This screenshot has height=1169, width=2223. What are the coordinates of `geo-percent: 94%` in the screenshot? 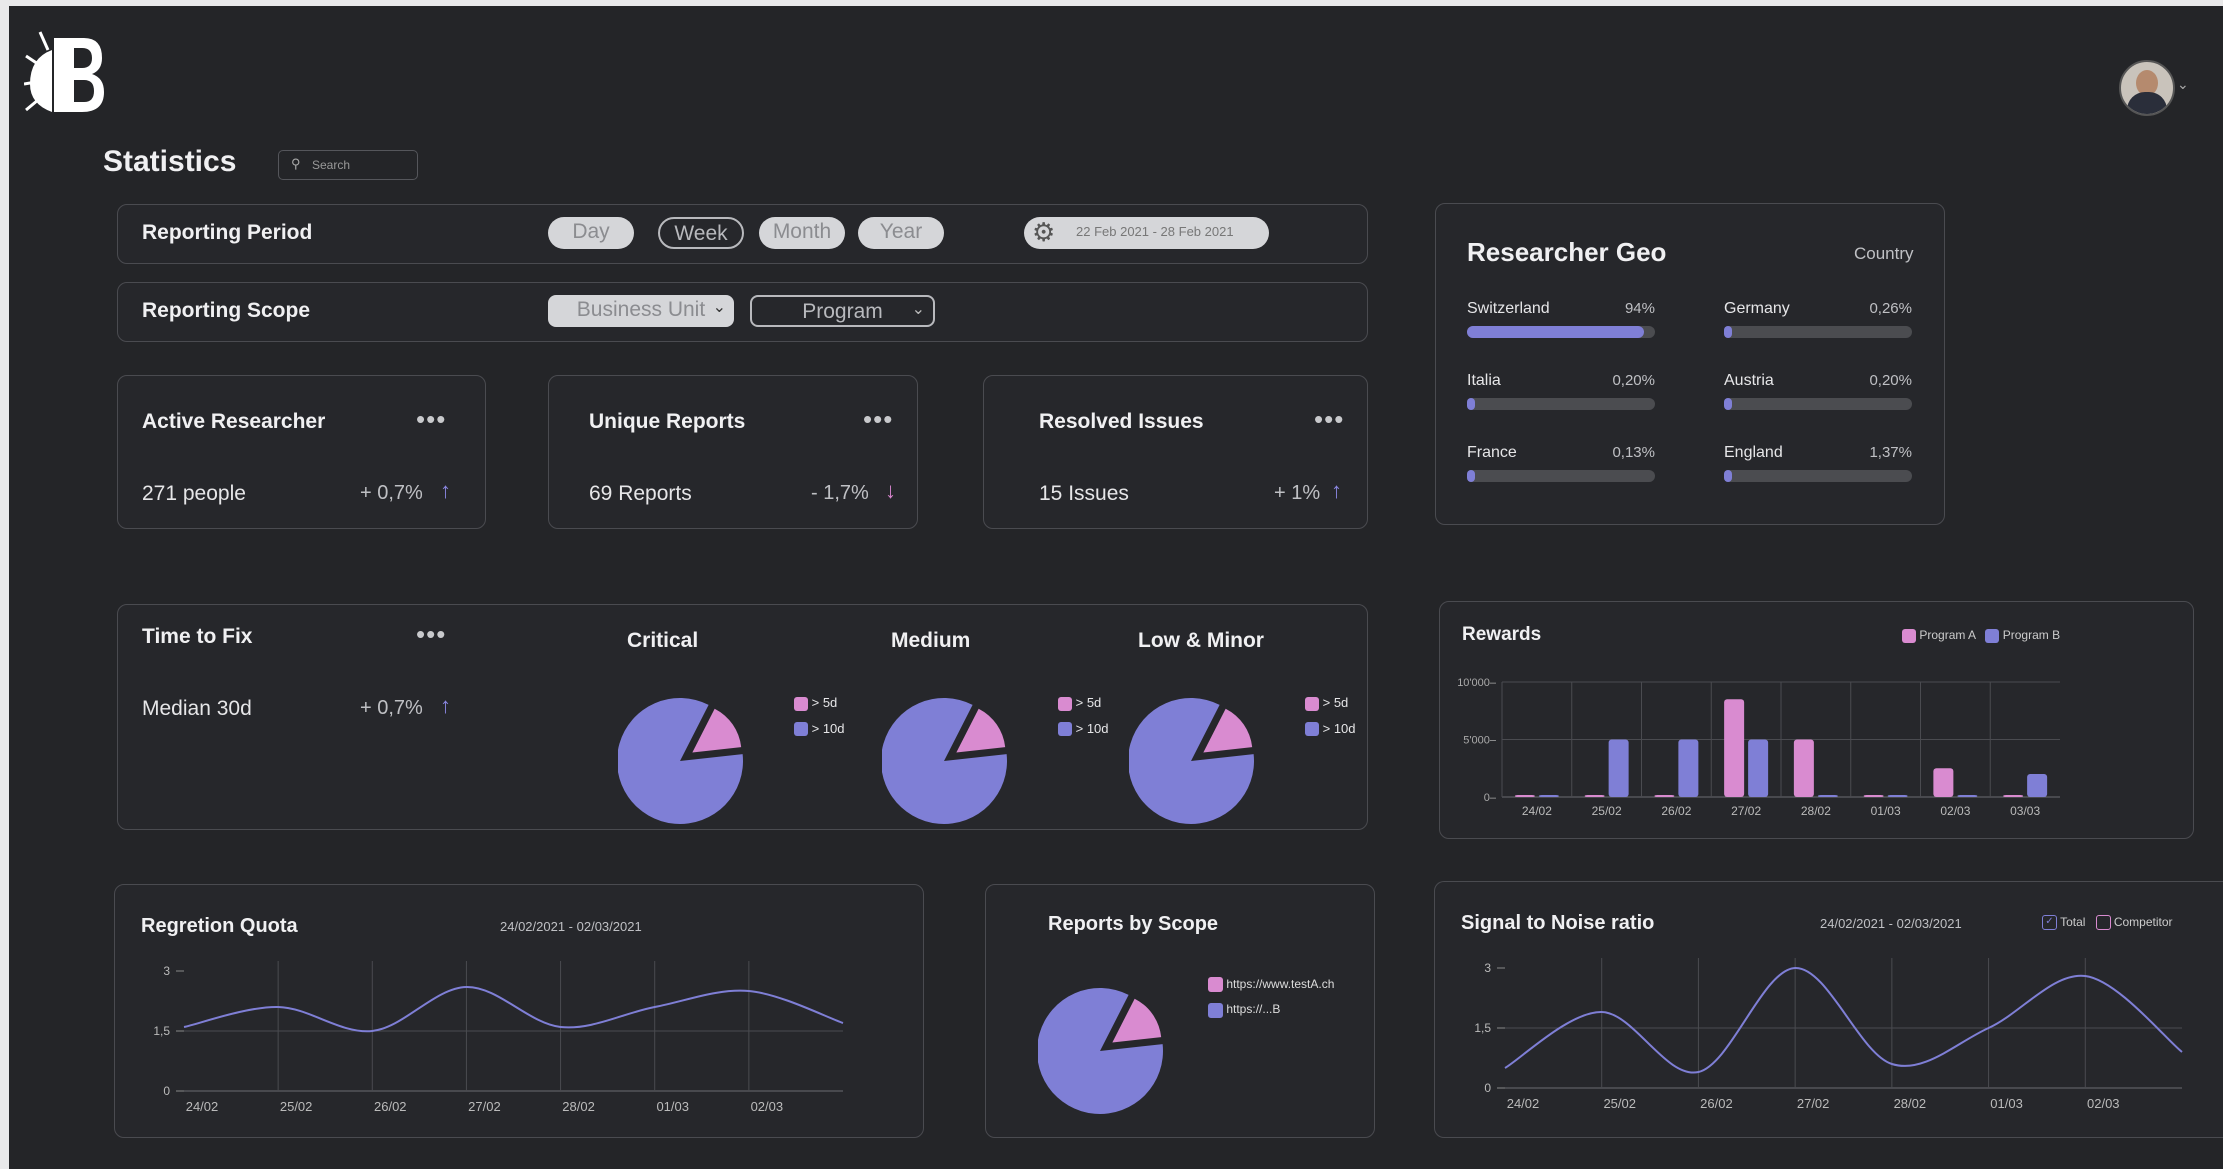 It's located at (1639, 308).